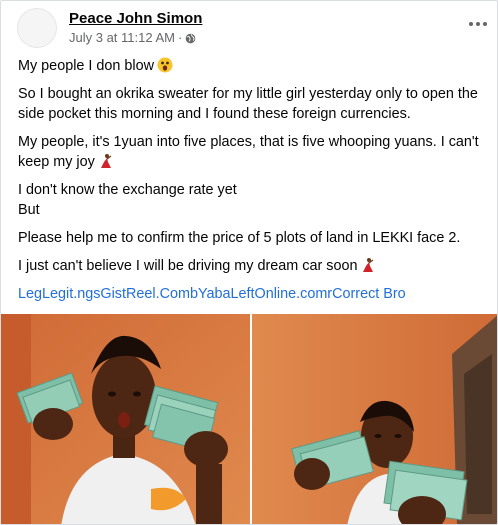 The image size is (498, 525). Describe the element at coordinates (95, 67) in the screenshot. I see `post-paragraph-1: My people I don blow` at that location.